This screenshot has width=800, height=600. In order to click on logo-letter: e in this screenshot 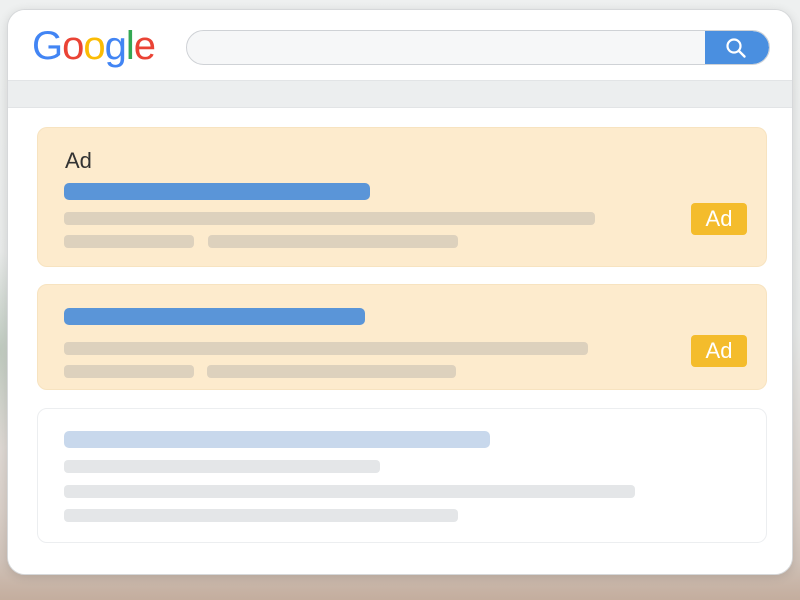, I will do `click(144, 46)`.